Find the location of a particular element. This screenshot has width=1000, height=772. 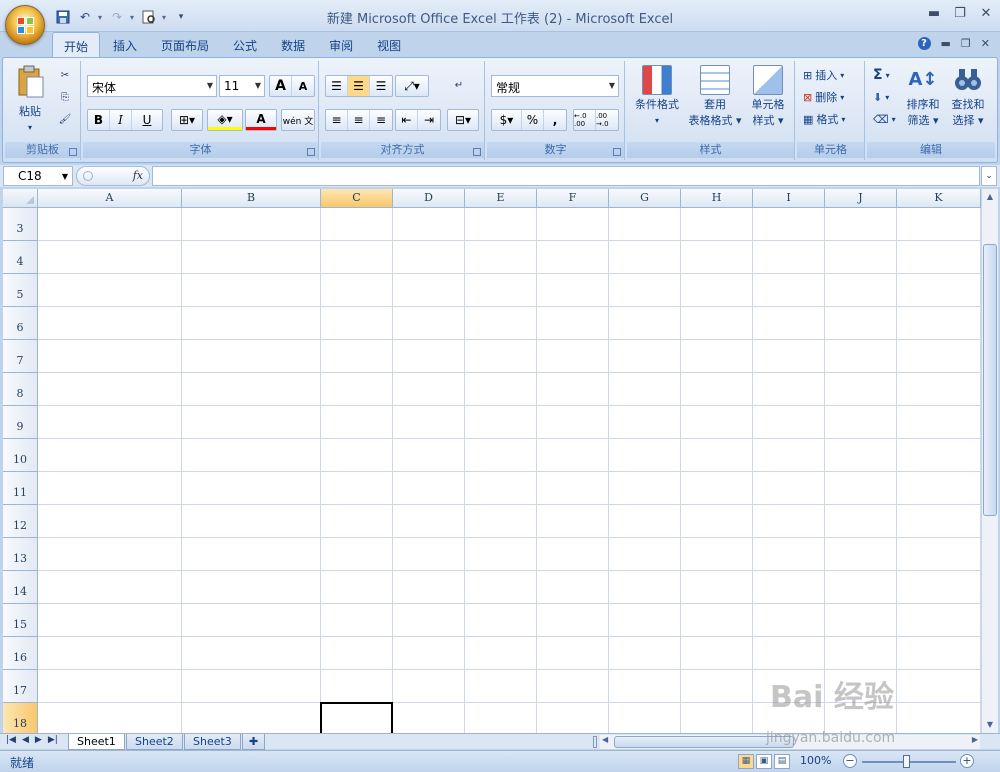

column-header-K: K is located at coordinates (939, 198).